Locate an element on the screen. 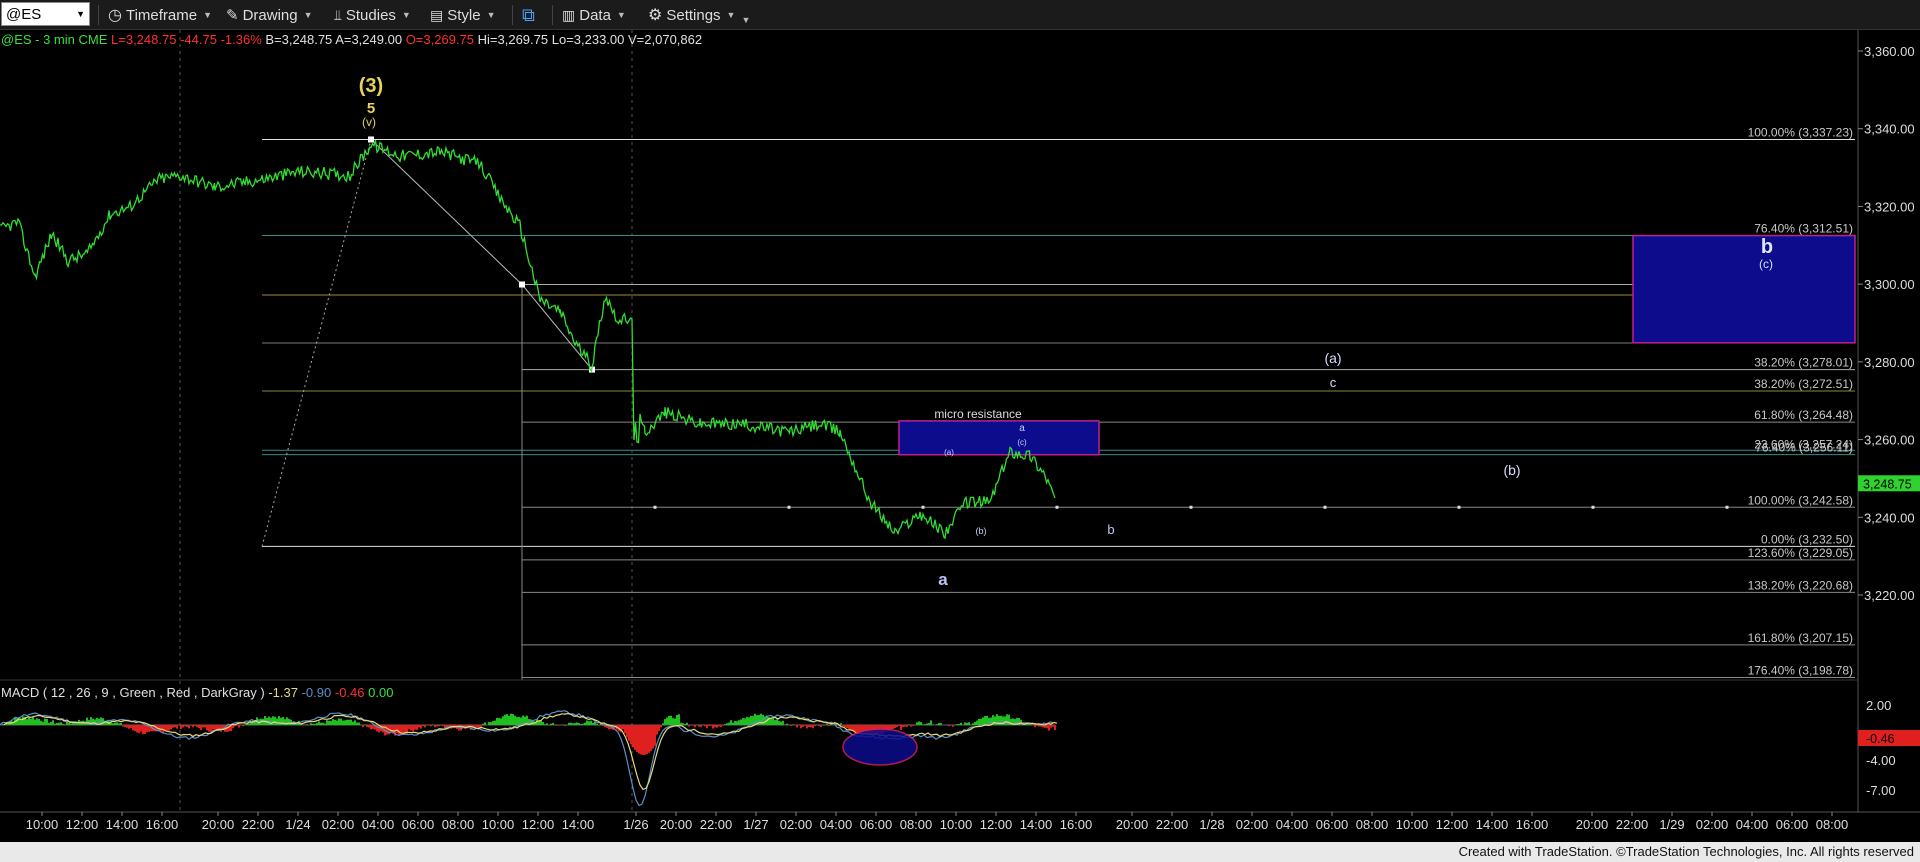 This screenshot has height=862, width=1920. symbol-input: @ES ▼ is located at coordinates (45, 14).